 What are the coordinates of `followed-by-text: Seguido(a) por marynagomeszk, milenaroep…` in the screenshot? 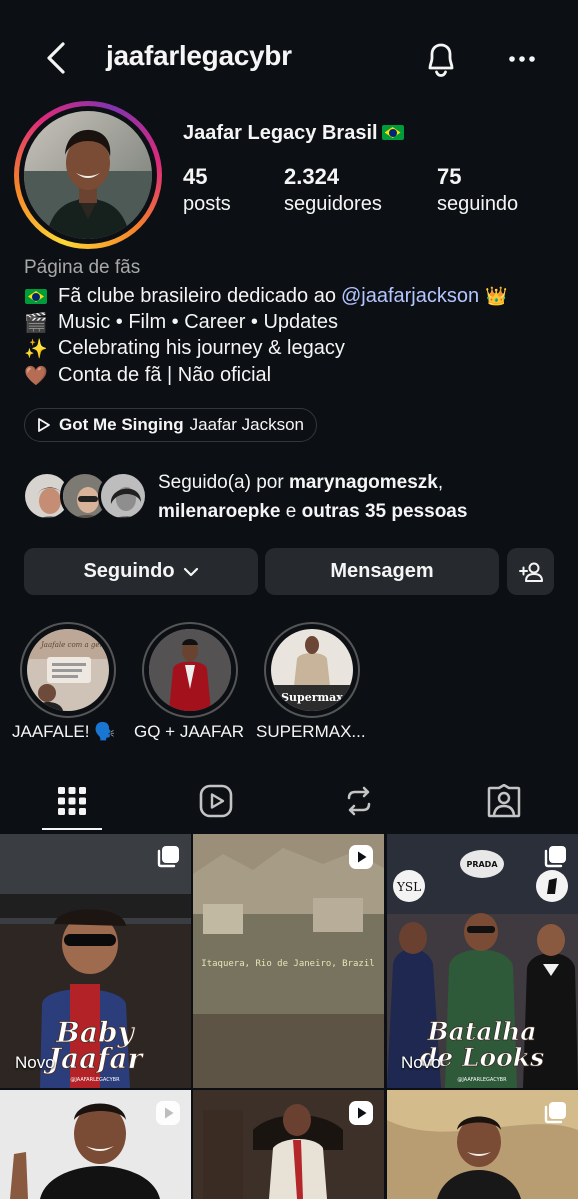 It's located at (358, 497).